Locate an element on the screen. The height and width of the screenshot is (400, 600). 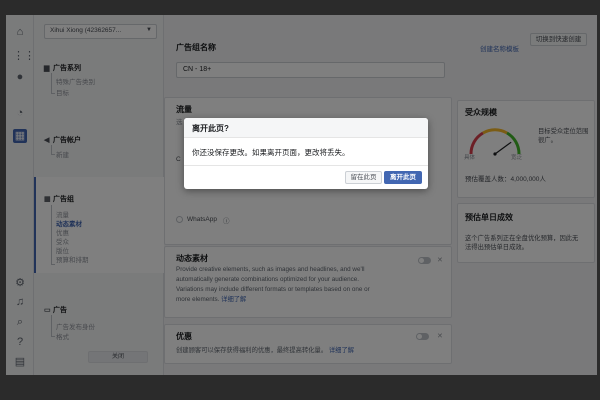
dialog-message: 你还没保存更改。如果离开页面，更改将丢失。 is located at coordinates (271, 152).